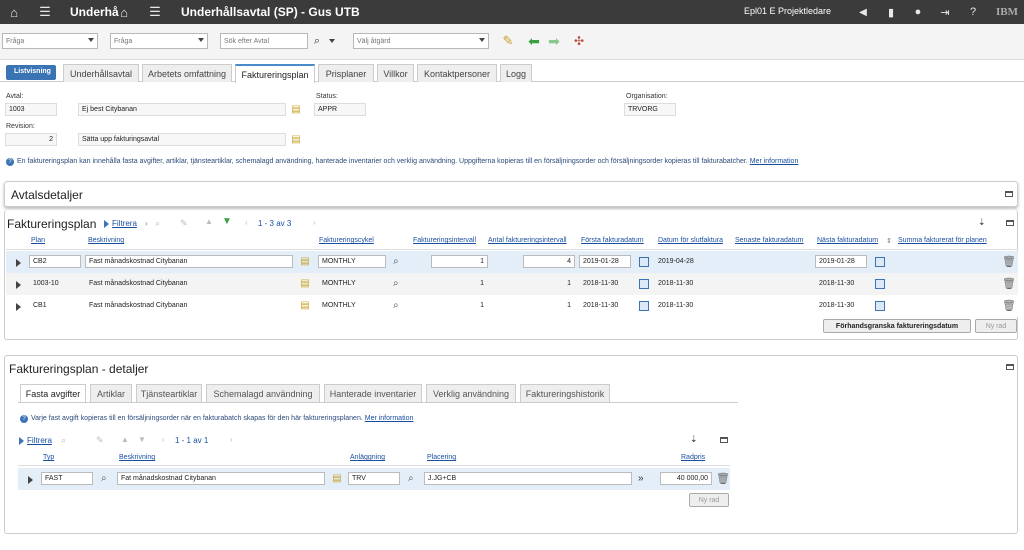  What do you see at coordinates (891, 12) in the screenshot?
I see `chart-icon: ▮` at bounding box center [891, 12].